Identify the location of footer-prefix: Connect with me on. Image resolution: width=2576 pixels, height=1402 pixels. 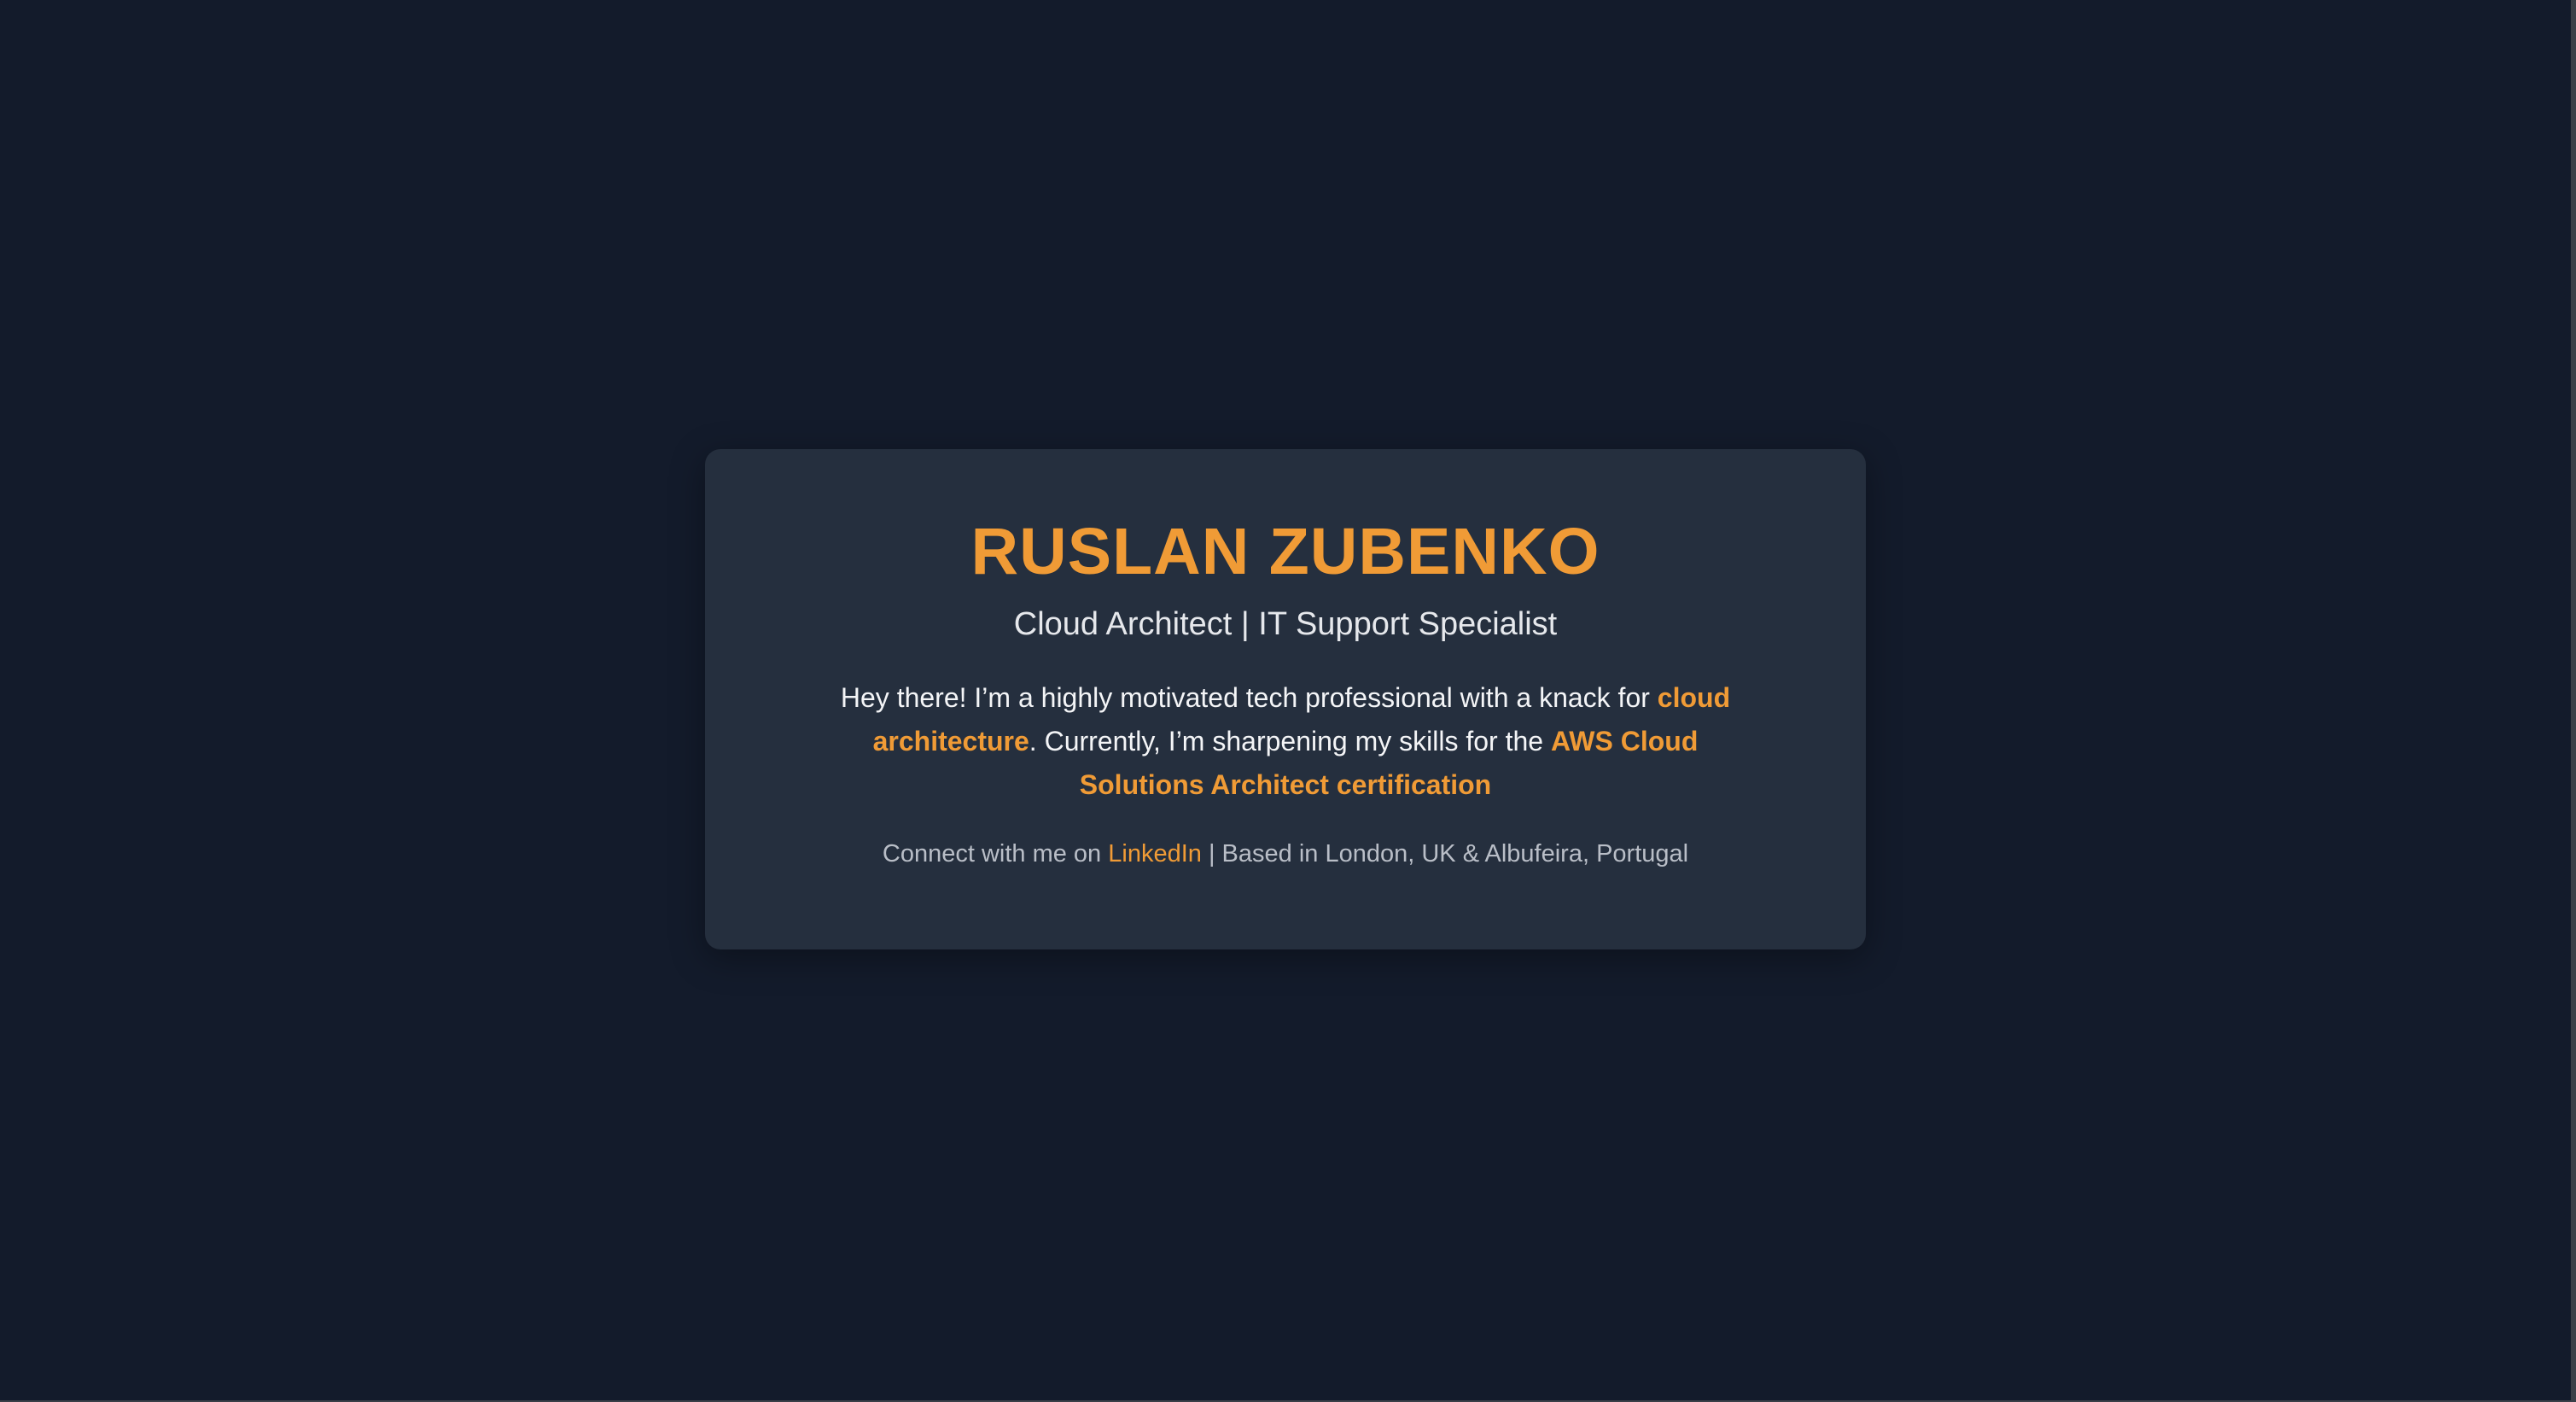
(995, 854).